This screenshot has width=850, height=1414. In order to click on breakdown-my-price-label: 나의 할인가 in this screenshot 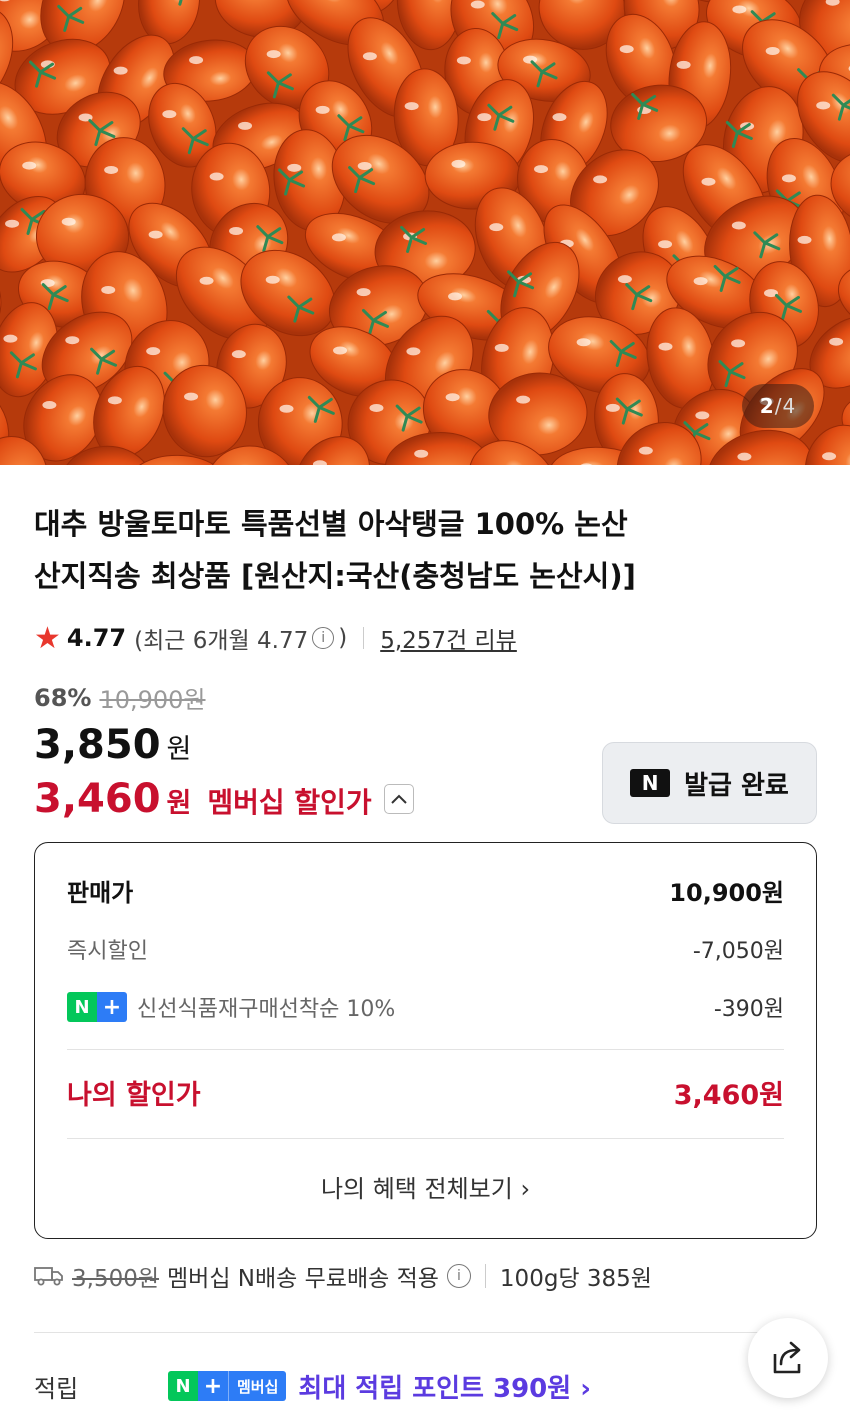, I will do `click(134, 1095)`.